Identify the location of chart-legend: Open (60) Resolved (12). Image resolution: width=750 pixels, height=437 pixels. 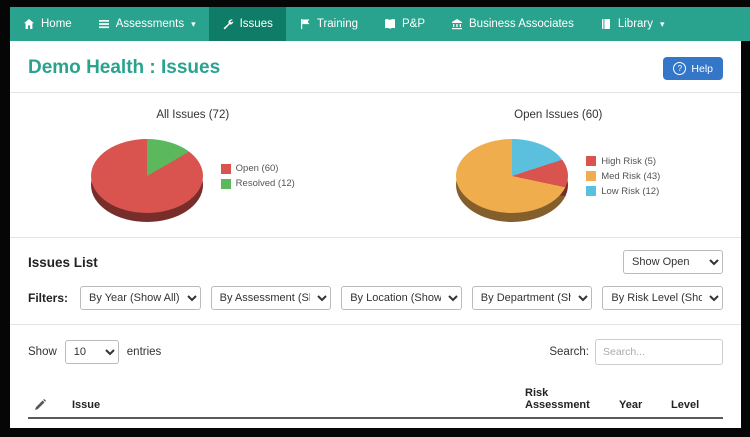
(257, 176).